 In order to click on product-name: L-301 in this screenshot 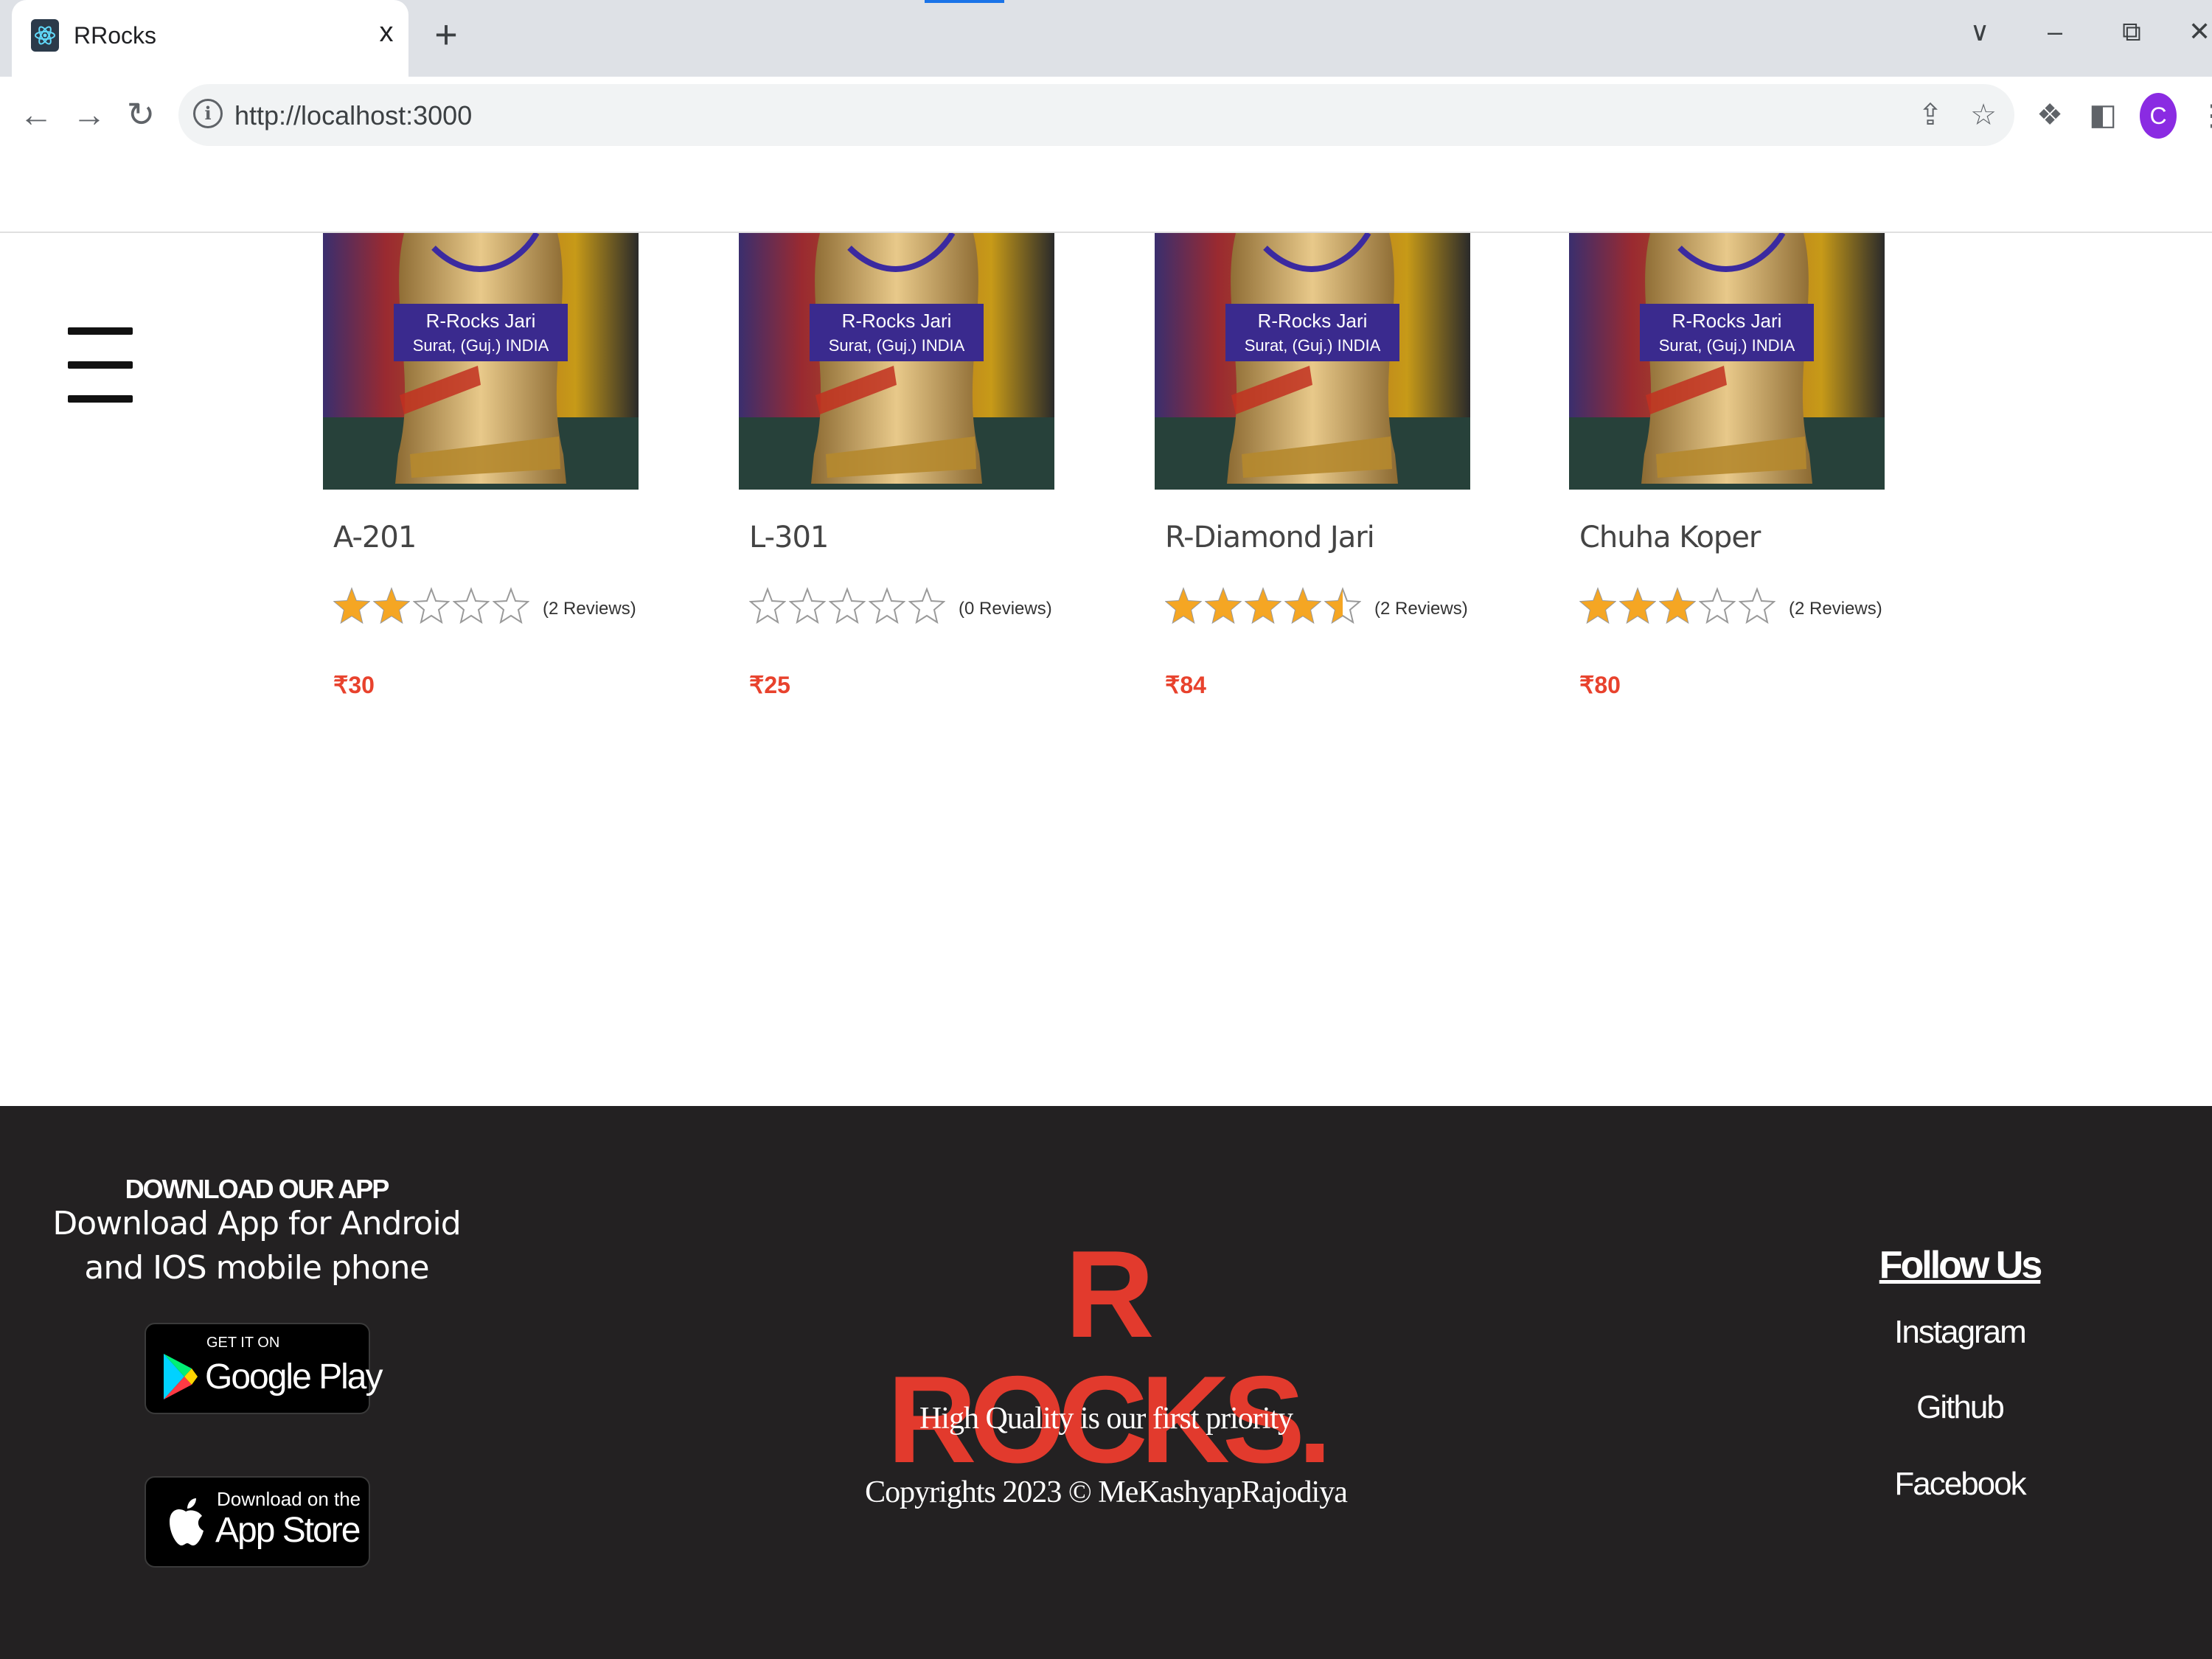, I will do `click(789, 537)`.